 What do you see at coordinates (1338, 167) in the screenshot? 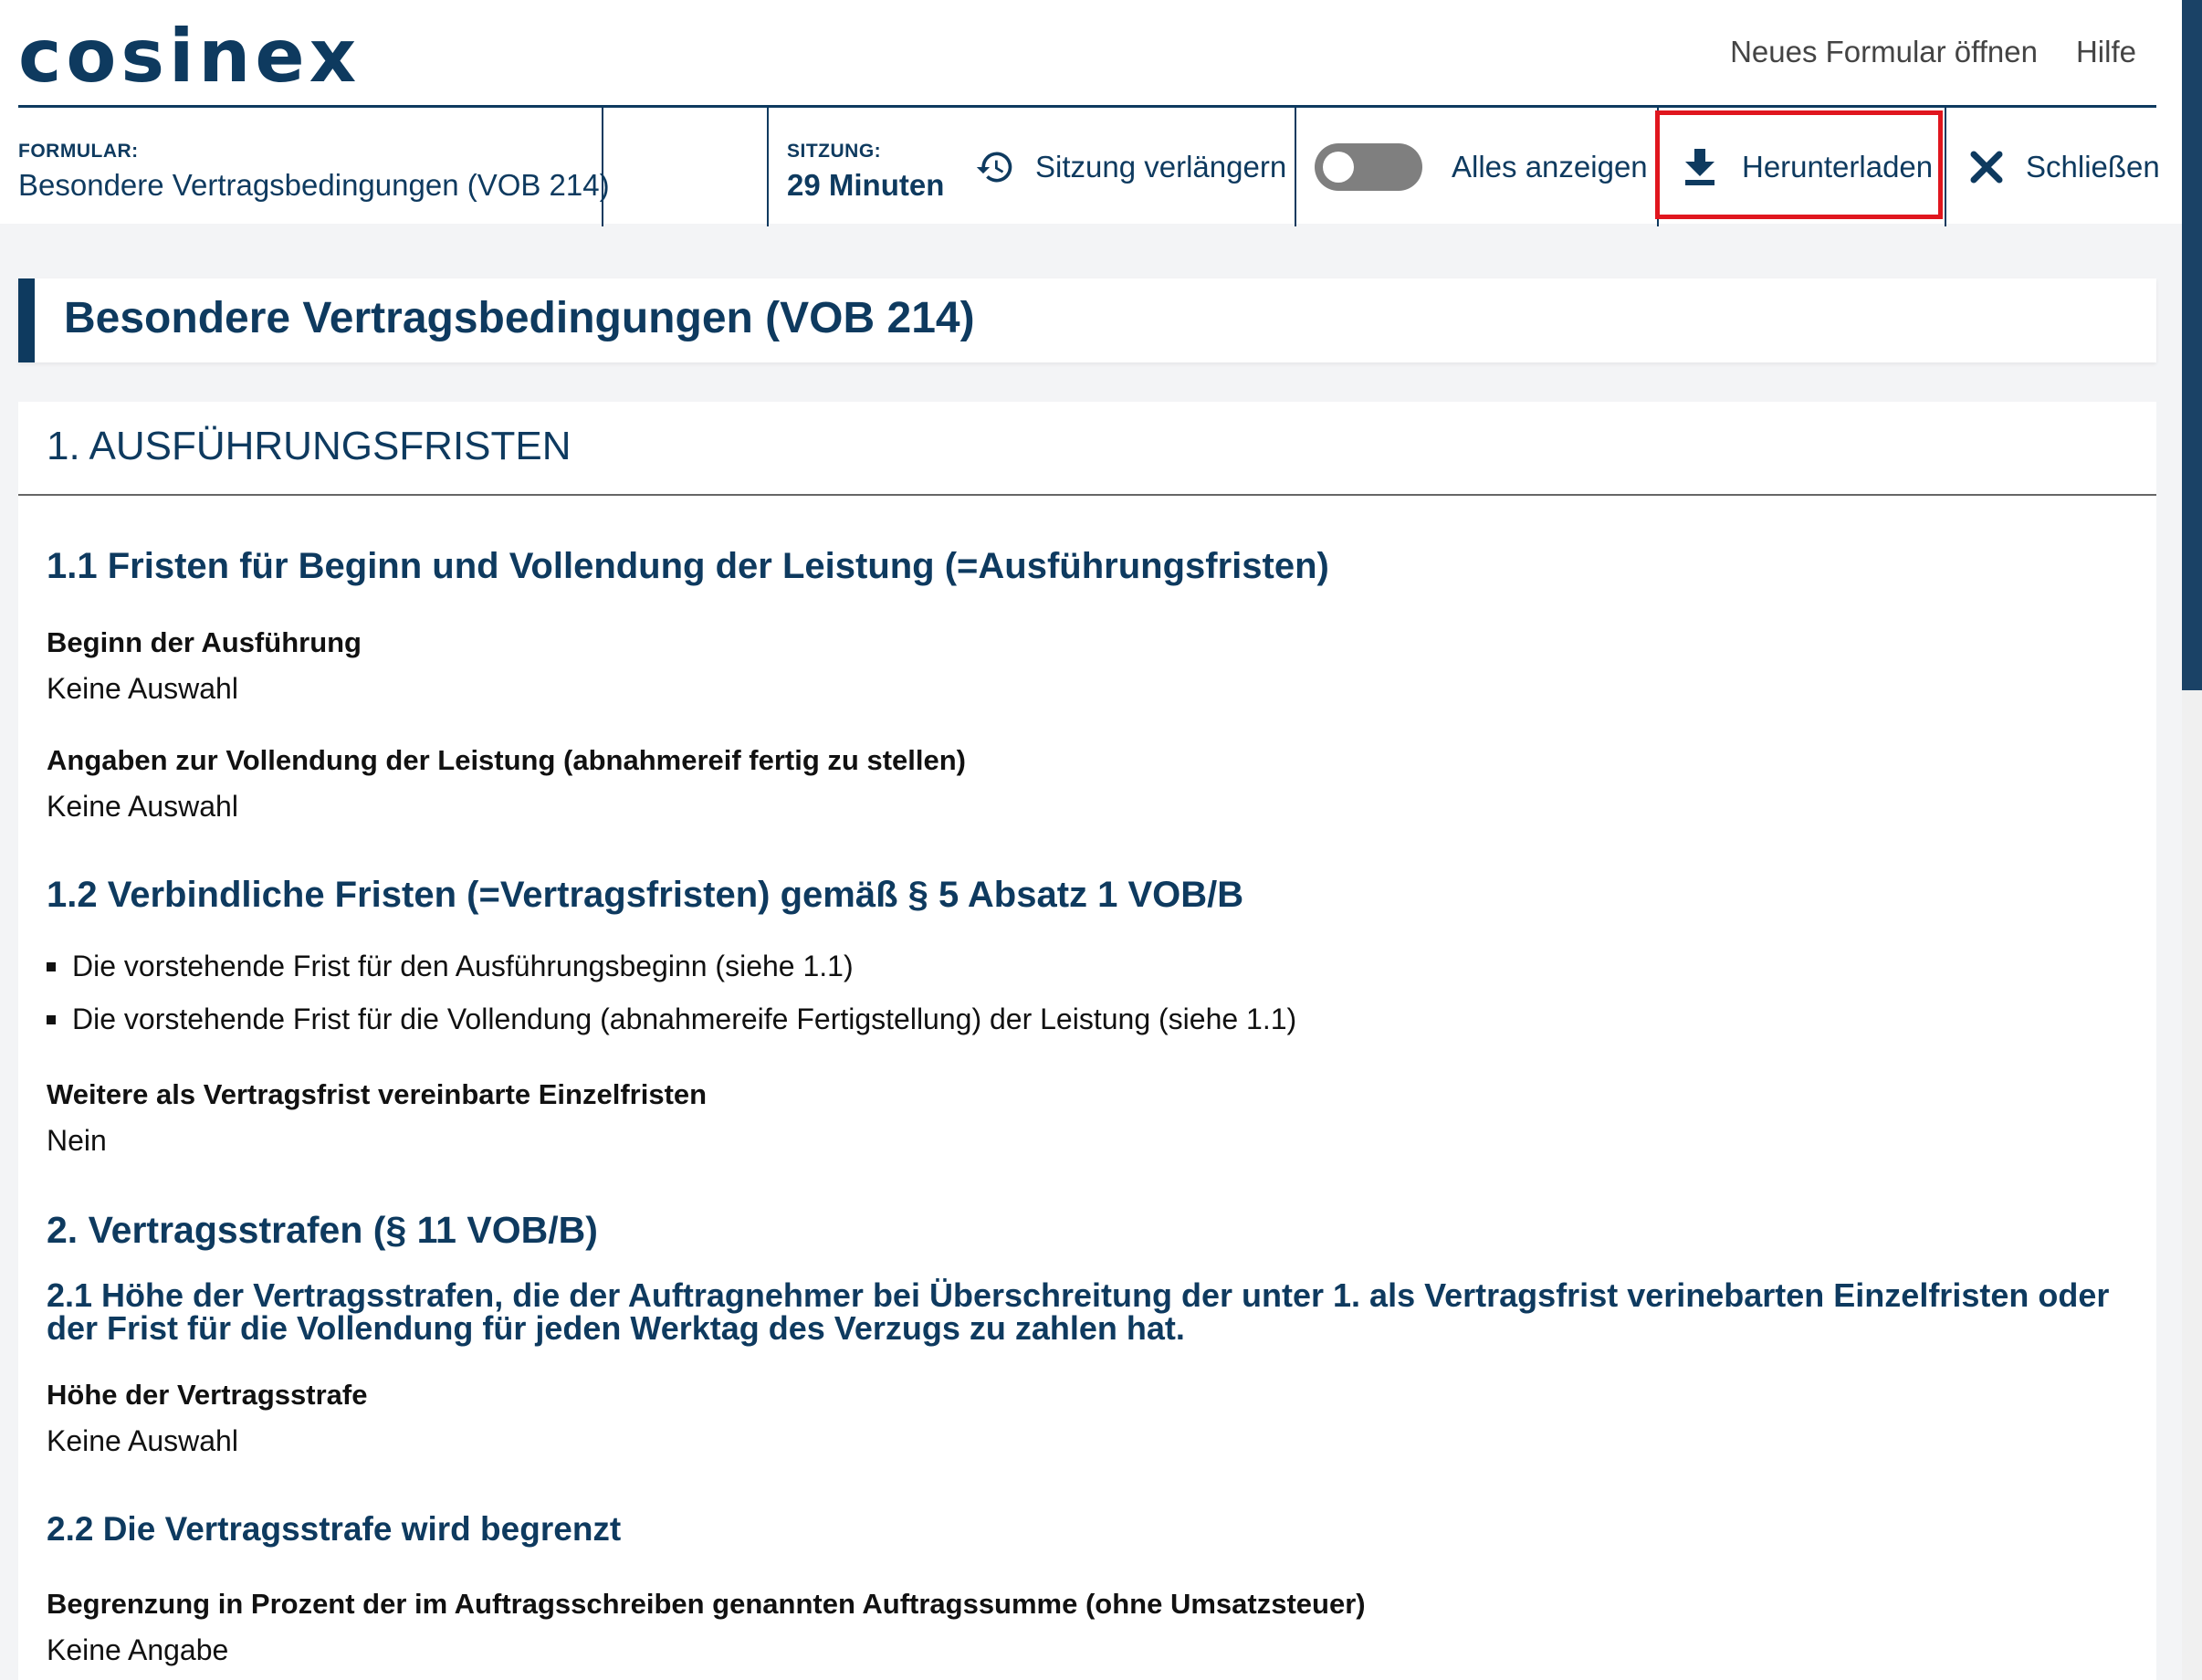
I see `toggle-knob` at bounding box center [1338, 167].